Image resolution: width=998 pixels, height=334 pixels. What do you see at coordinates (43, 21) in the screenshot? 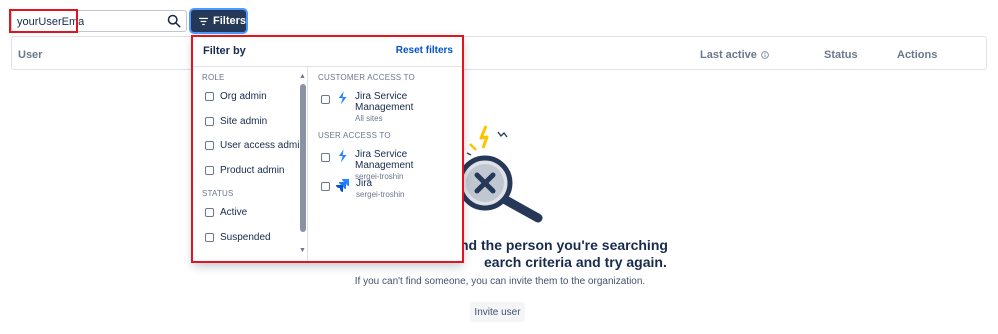
I see `search-highlight-box` at bounding box center [43, 21].